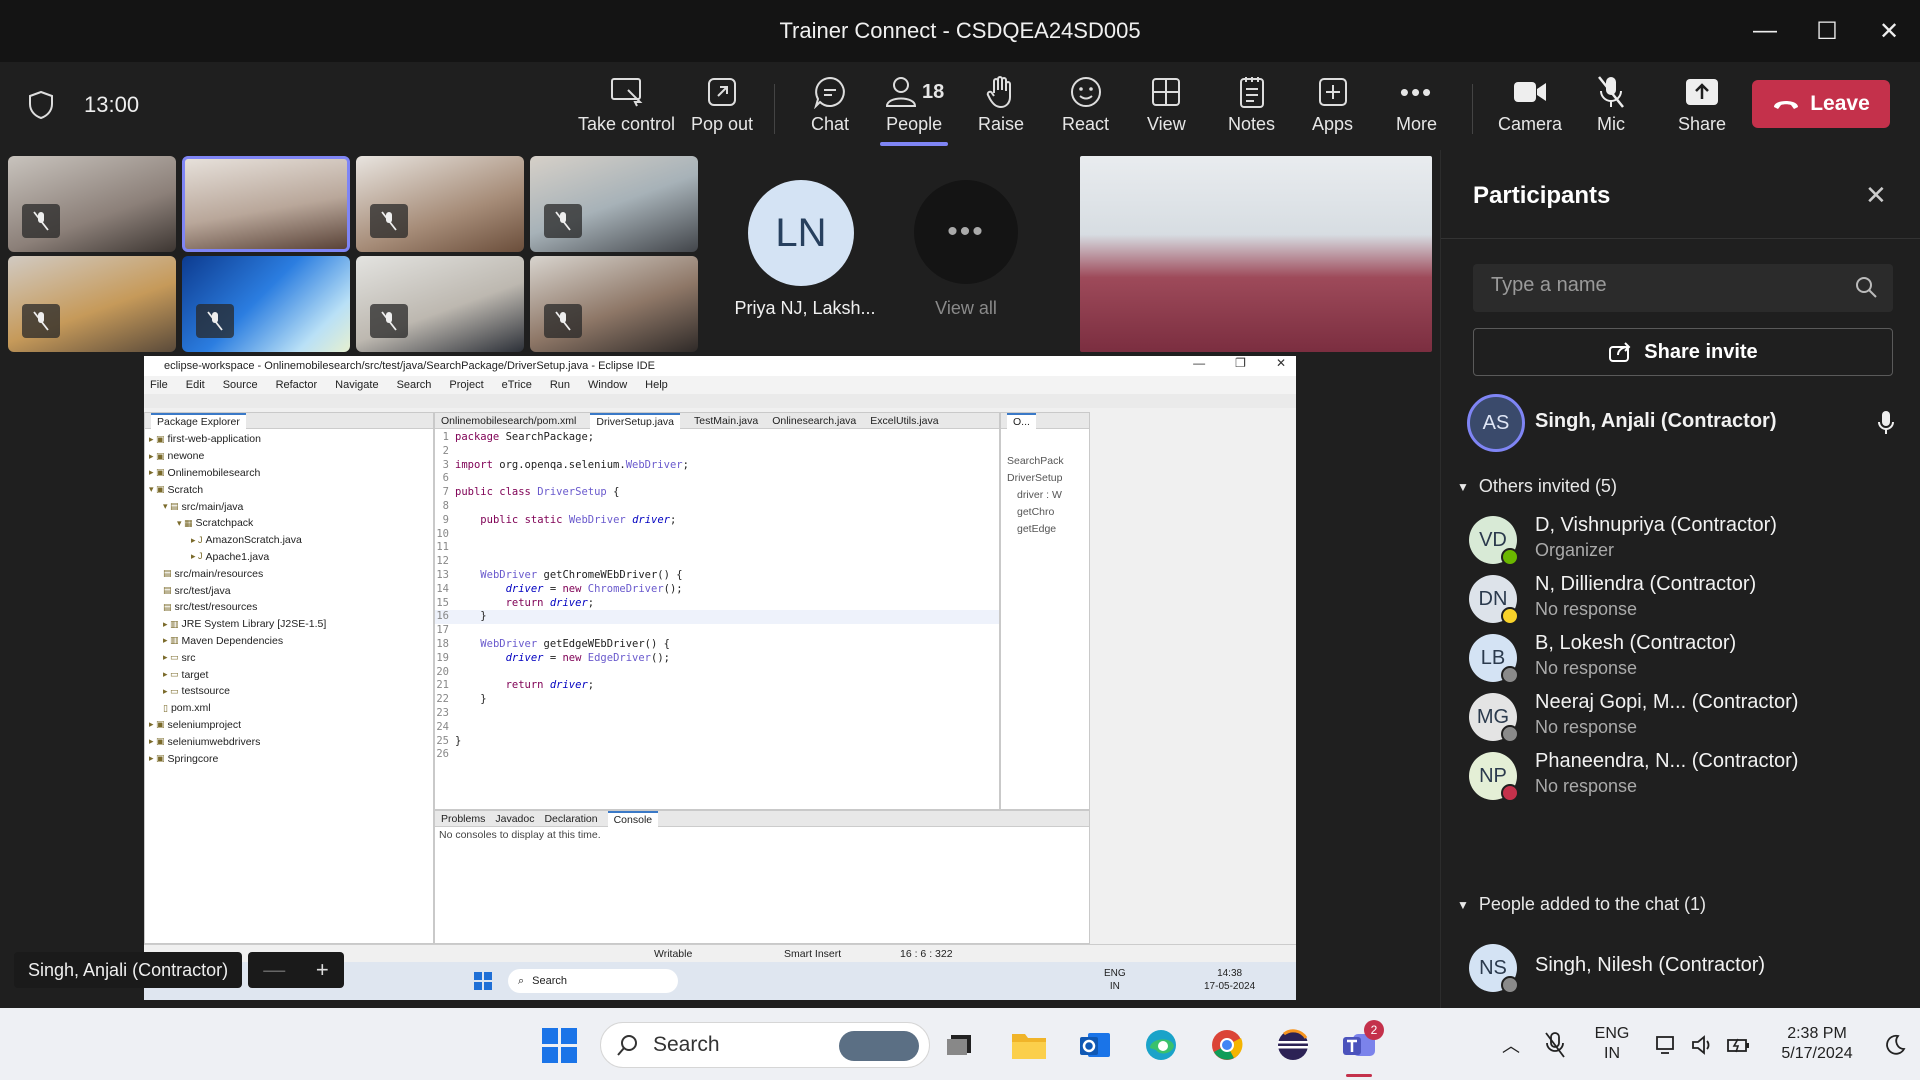 The image size is (1920, 1080). I want to click on eclipse-minimize-button: —, so click(1199, 363).